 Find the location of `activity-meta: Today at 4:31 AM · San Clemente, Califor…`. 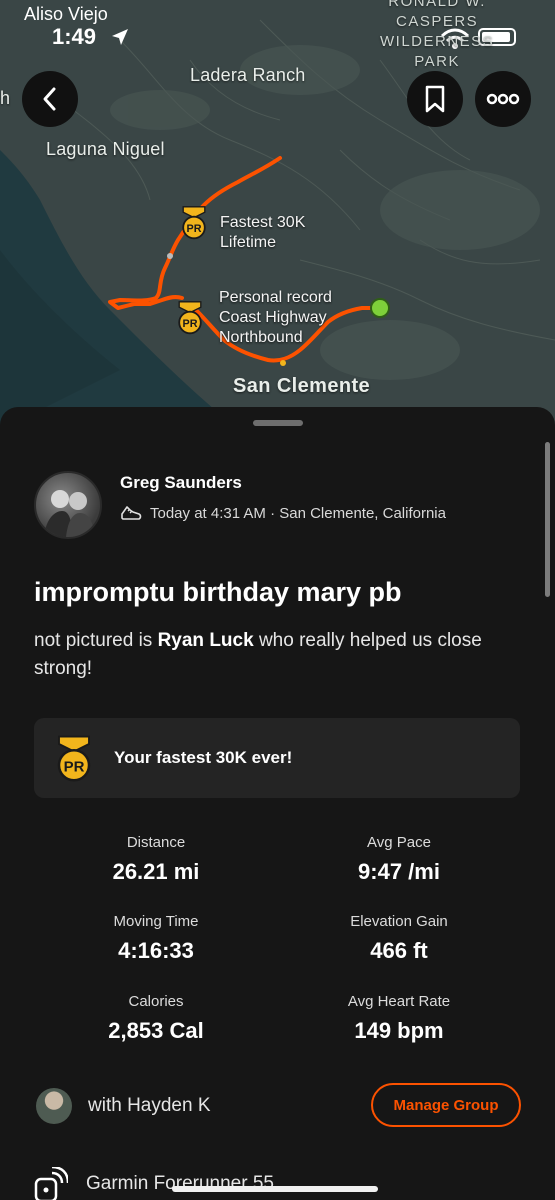

activity-meta: Today at 4:31 AM · San Clemente, Califor… is located at coordinates (283, 513).